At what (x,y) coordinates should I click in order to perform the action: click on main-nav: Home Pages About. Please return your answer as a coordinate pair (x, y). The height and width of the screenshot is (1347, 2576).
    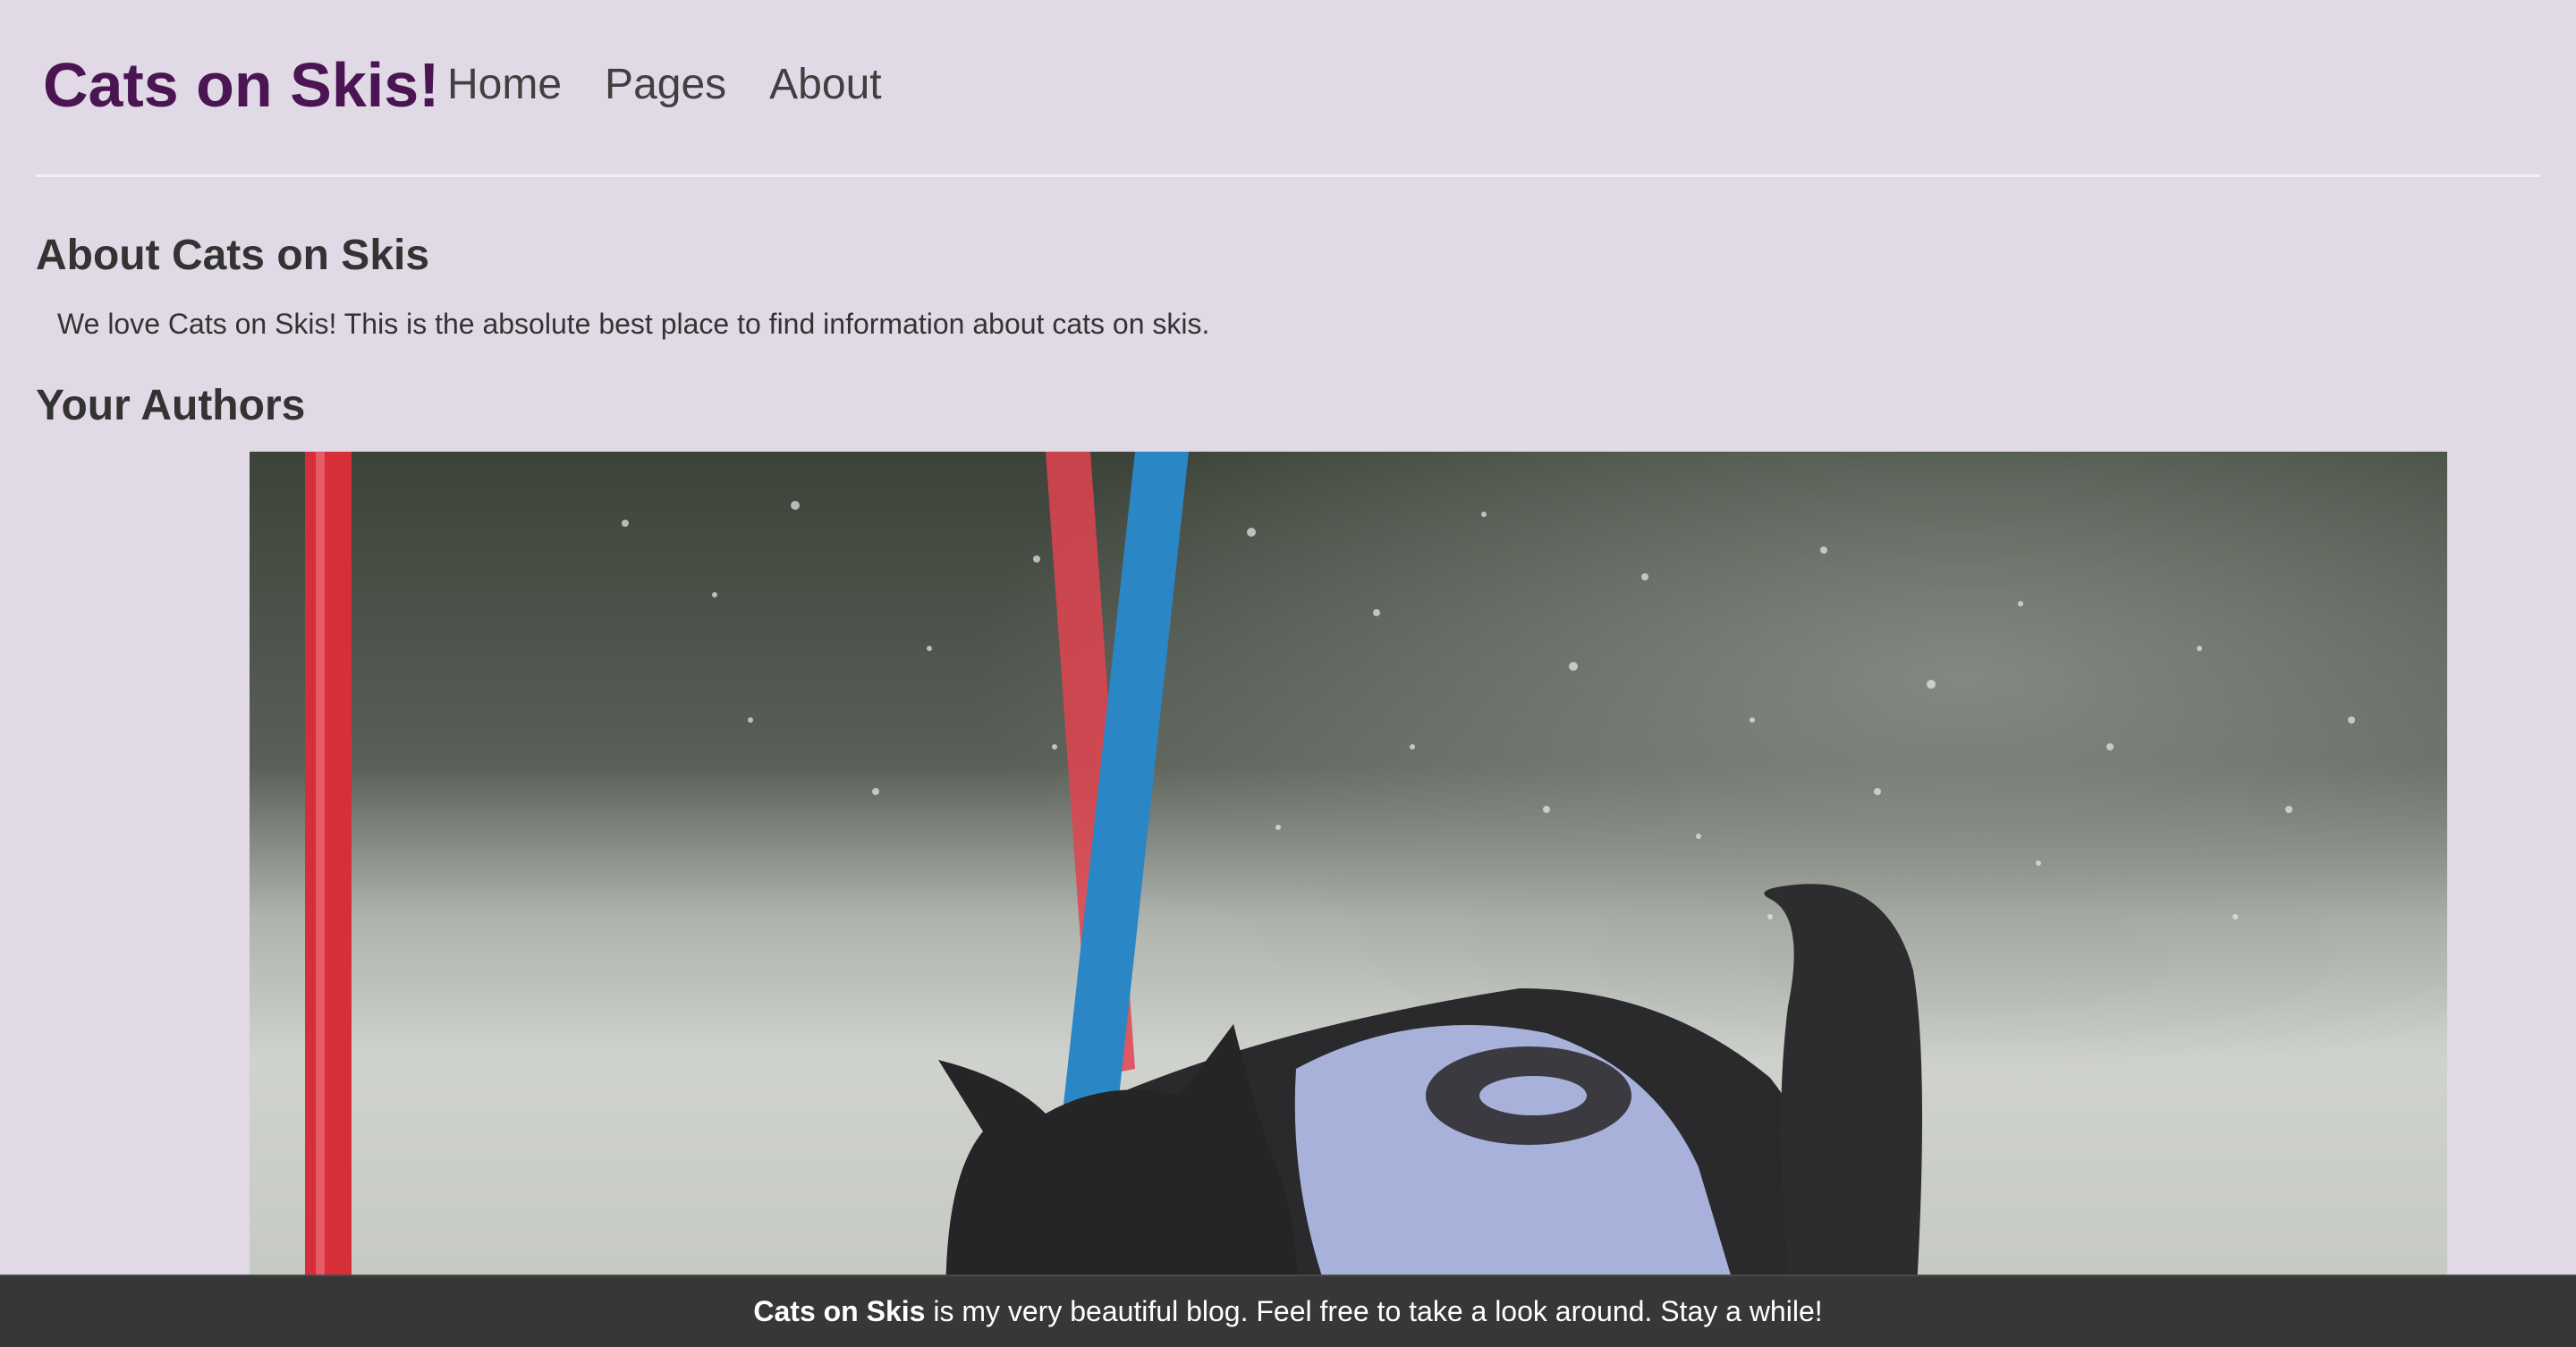
    Looking at the image, I should click on (664, 85).